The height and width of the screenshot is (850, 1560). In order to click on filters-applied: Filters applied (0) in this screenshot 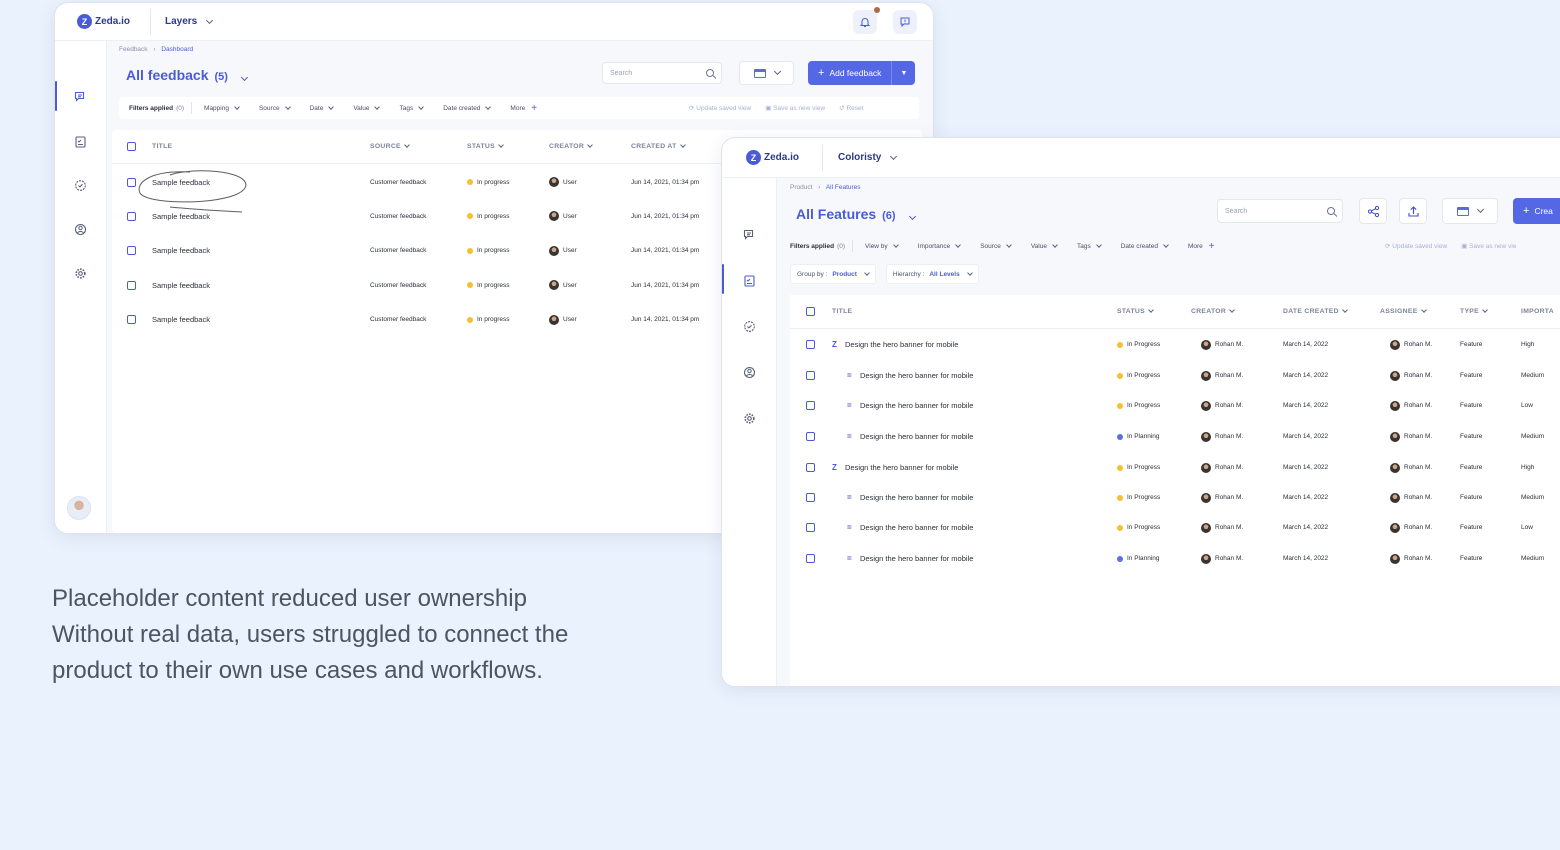, I will do `click(817, 246)`.